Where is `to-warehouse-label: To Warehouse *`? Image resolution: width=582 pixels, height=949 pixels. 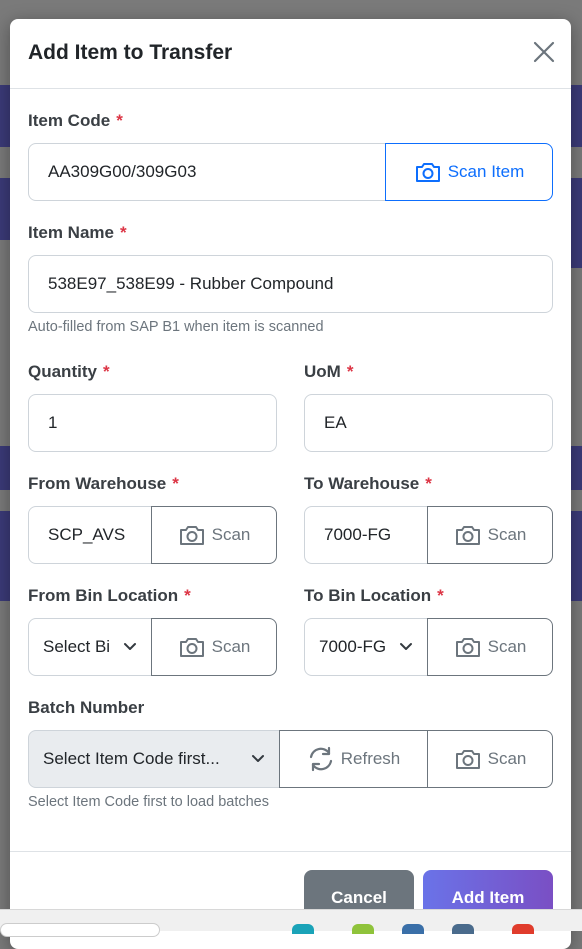 to-warehouse-label: To Warehouse * is located at coordinates (368, 484).